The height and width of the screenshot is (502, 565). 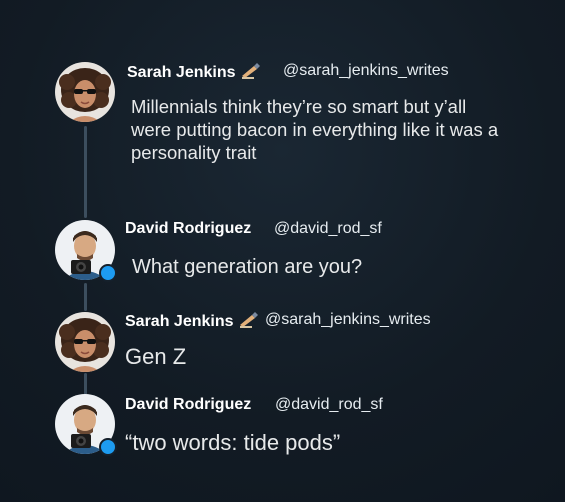 I want to click on status-badge, so click(x=108, y=447).